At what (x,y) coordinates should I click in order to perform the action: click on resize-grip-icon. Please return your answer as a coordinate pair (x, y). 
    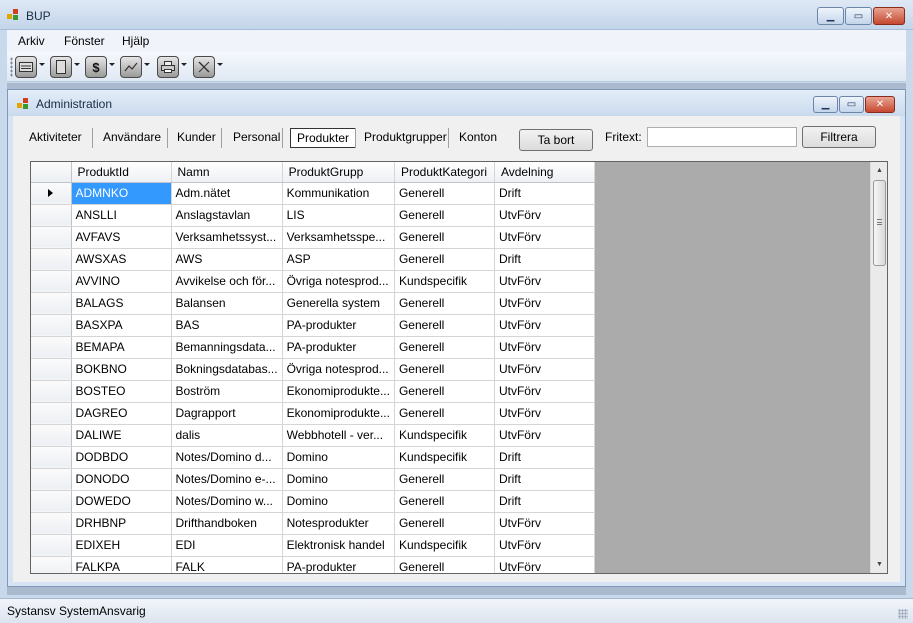
    Looking at the image, I should click on (903, 614).